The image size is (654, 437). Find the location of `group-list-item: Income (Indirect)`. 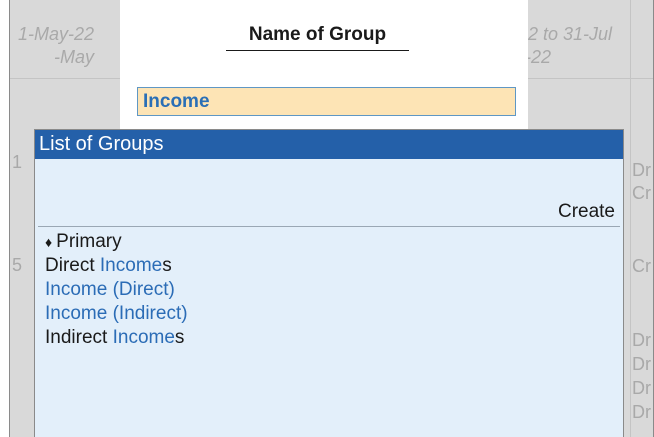

group-list-item: Income (Indirect) is located at coordinates (116, 314).